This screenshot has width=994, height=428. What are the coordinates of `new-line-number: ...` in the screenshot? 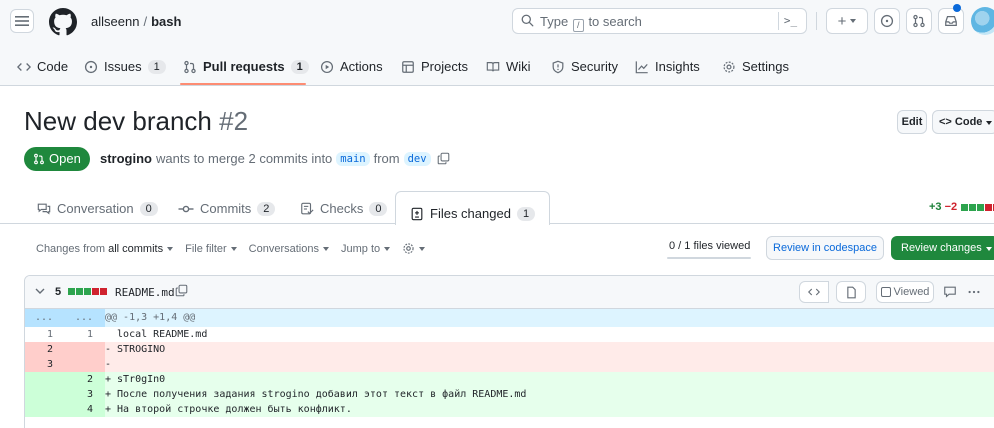 It's located at (85, 318).